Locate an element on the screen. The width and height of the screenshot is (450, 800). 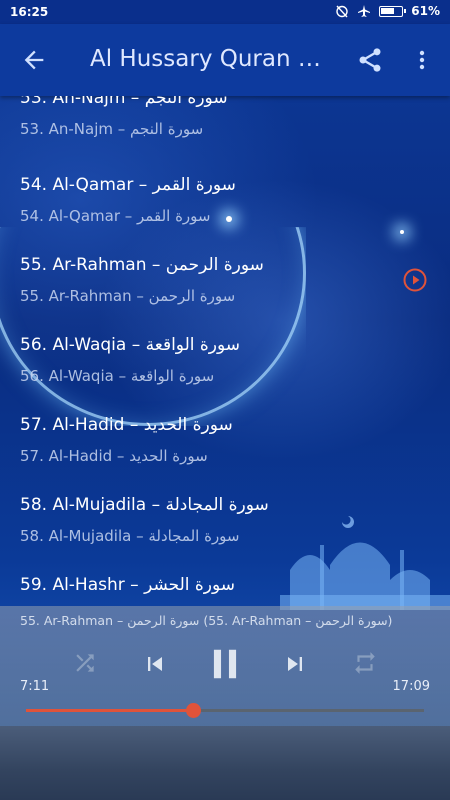
track-duration: 17:09 is located at coordinates (411, 686).